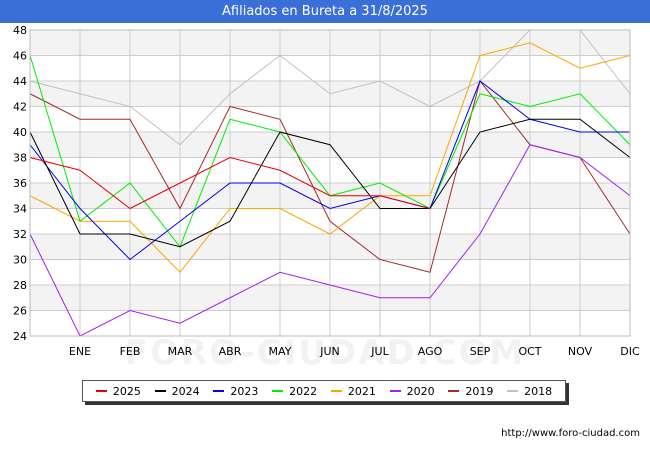 The width and height of the screenshot is (650, 450). I want to click on y-tick-label: 30, so click(20, 260).